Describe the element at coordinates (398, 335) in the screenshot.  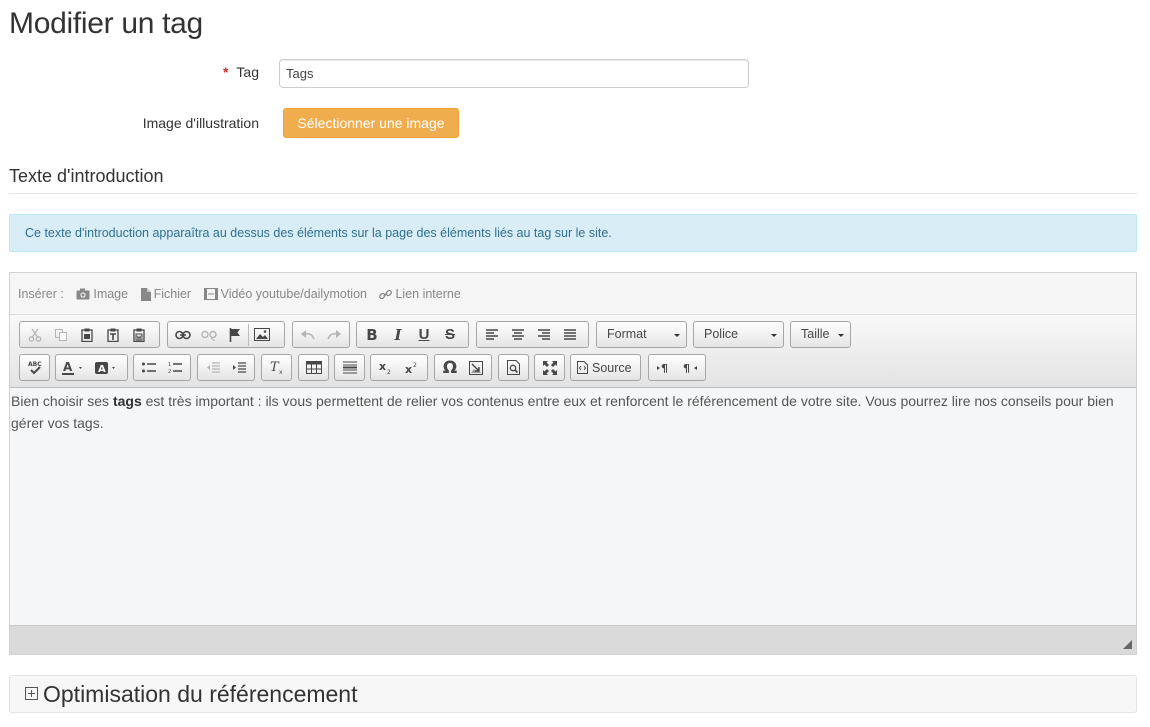
I see `italic-icon: I` at that location.